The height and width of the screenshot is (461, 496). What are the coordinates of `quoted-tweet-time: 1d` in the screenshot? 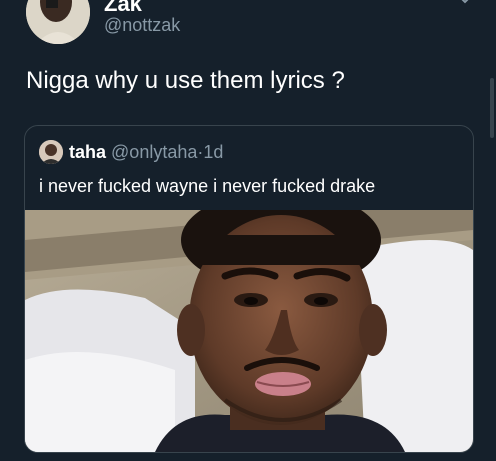 It's located at (213, 152).